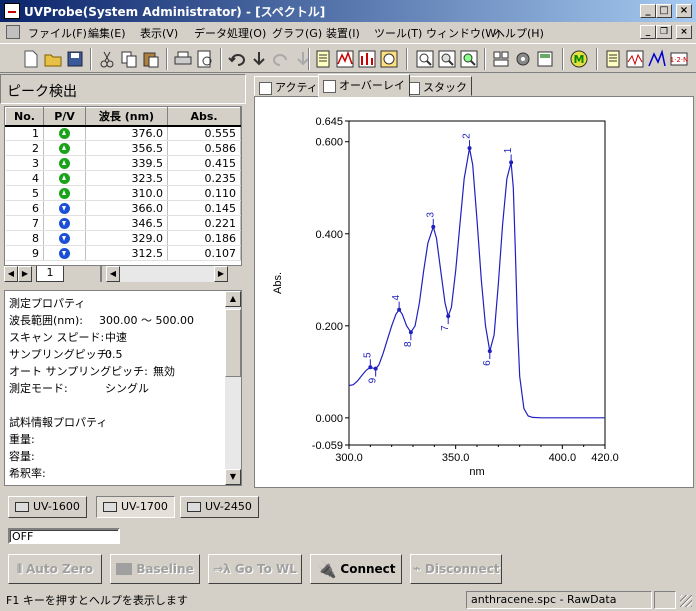 The height and width of the screenshot is (611, 696). Describe the element at coordinates (123, 163) in the screenshot. I see `table-row: 3 339.5 0.415` at that location.